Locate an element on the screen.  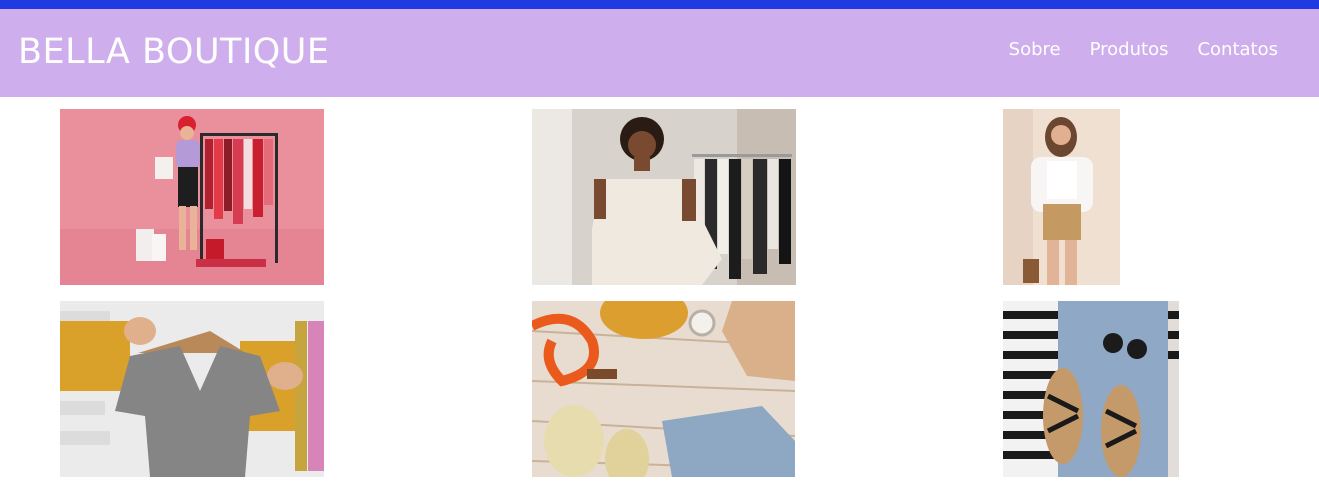
main-nav: Sobre Produtos Contatos is located at coordinates (1143, 50).